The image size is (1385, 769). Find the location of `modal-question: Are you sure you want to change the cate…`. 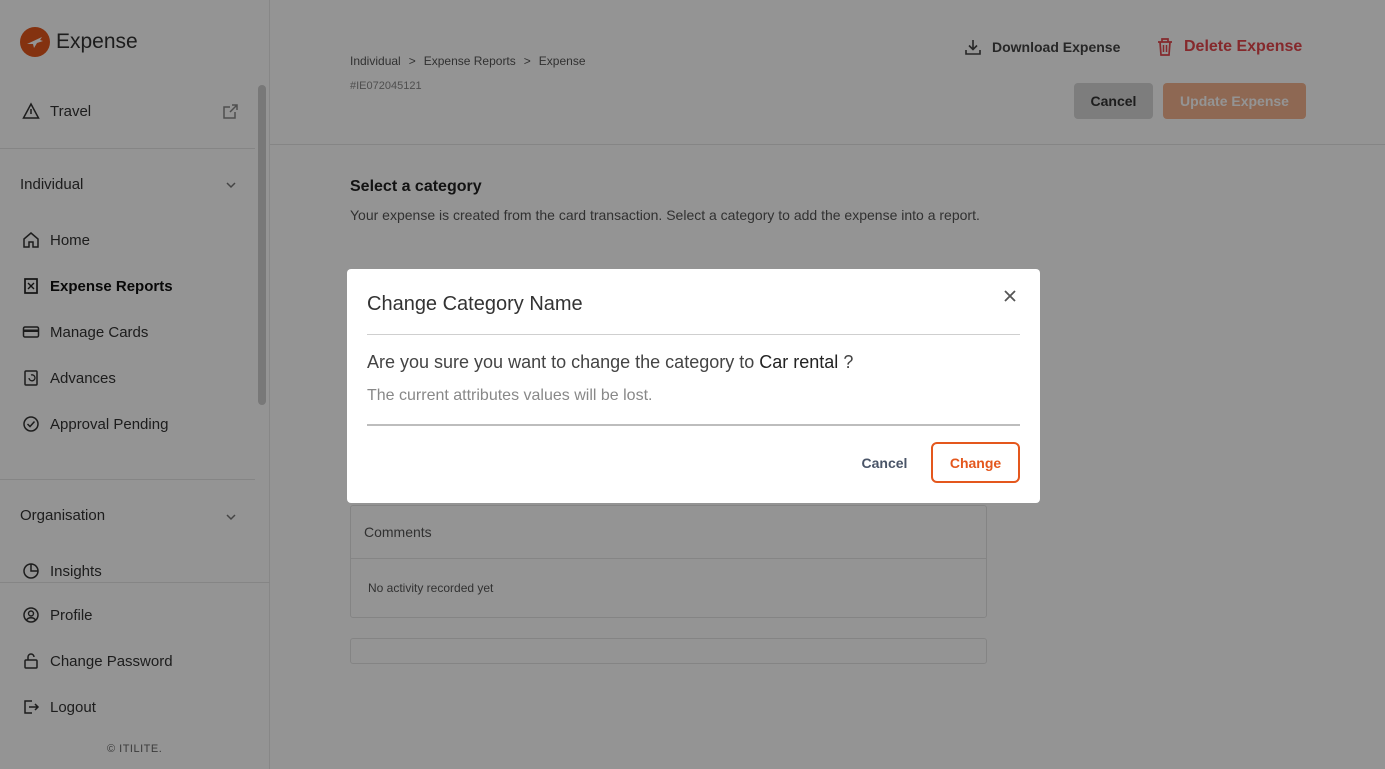

modal-question: Are you sure you want to change the cate… is located at coordinates (610, 362).